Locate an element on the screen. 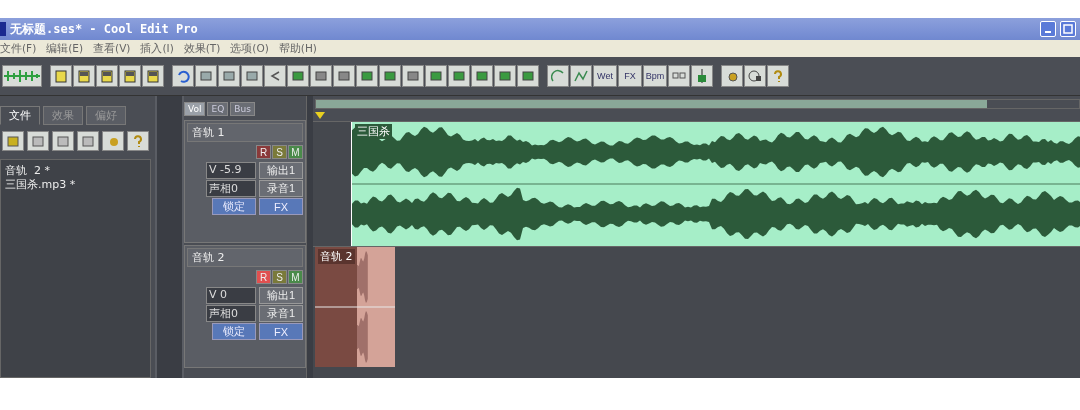  maximize-button is located at coordinates (1068, 29).